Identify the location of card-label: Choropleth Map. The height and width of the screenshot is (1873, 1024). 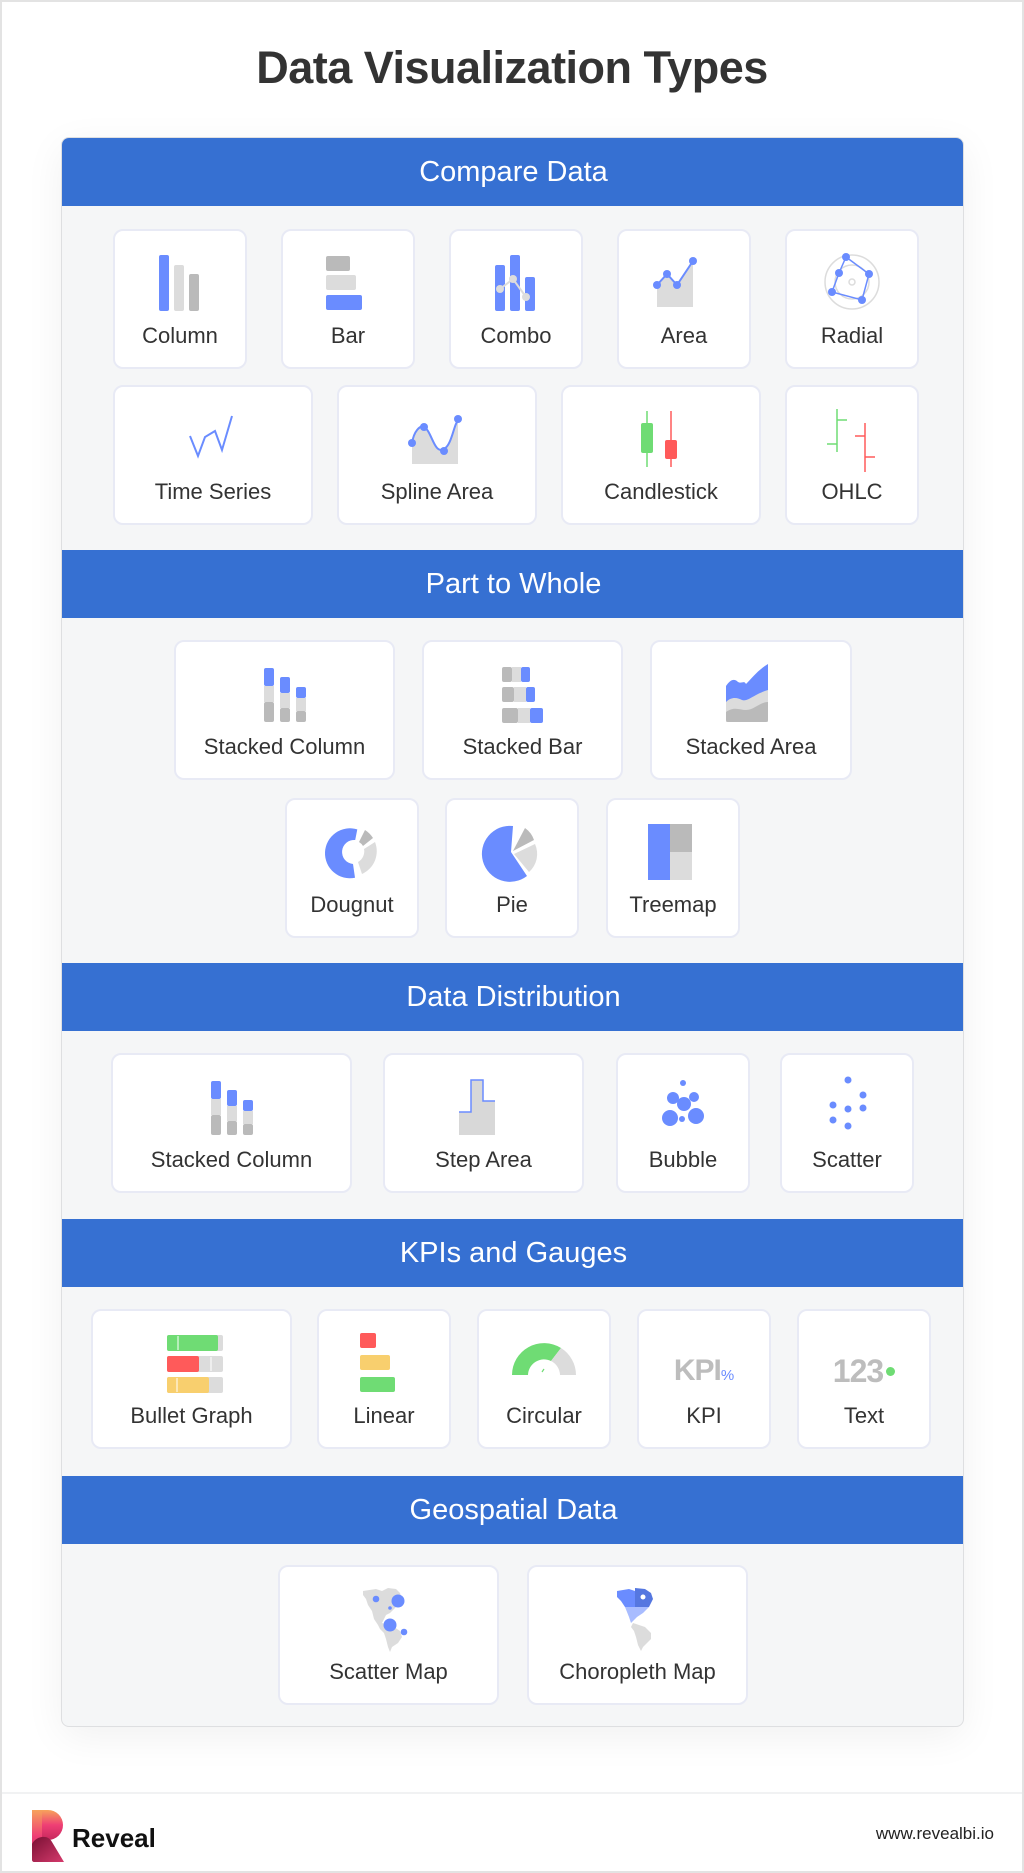
(637, 1671).